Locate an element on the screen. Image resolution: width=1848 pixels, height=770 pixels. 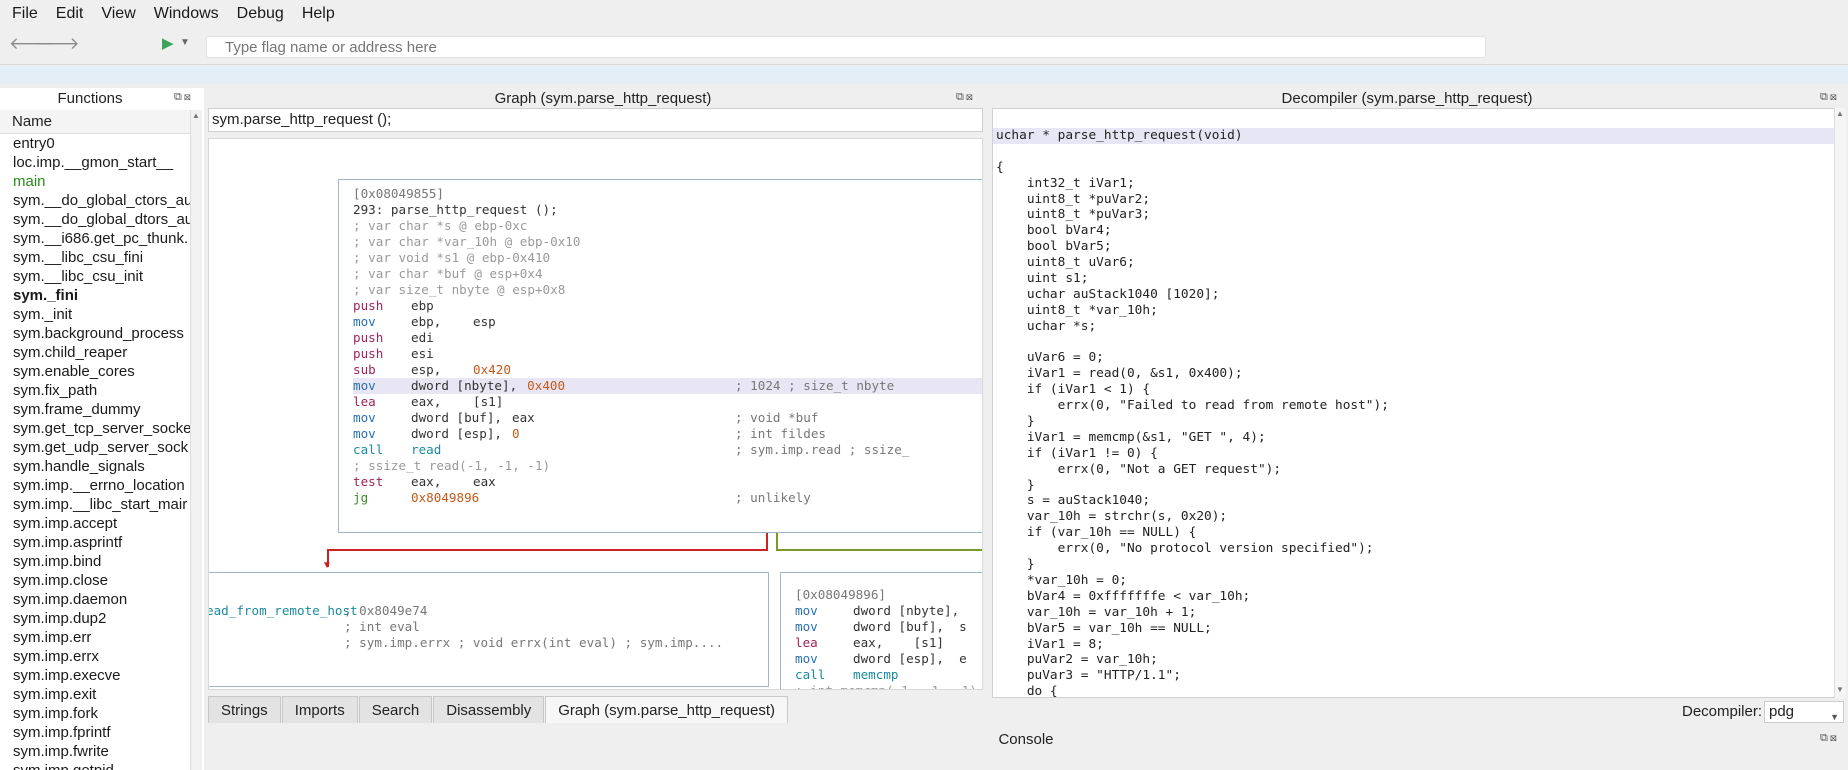
decompiler-line: uint8_t *puVar3; is located at coordinates (1417, 215).